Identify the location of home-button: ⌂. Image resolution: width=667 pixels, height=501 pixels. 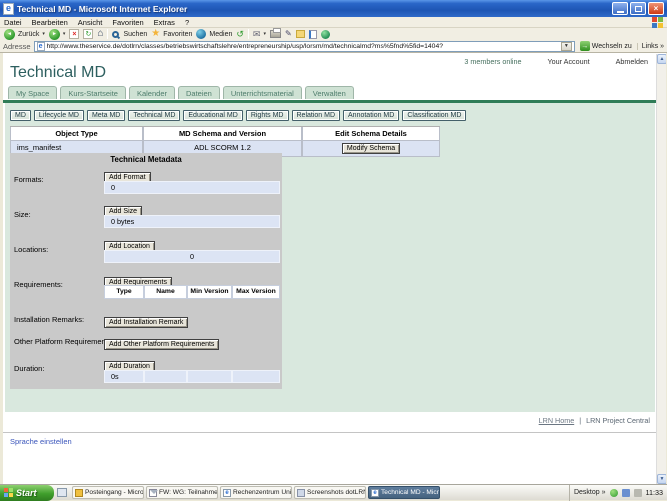
(100, 34).